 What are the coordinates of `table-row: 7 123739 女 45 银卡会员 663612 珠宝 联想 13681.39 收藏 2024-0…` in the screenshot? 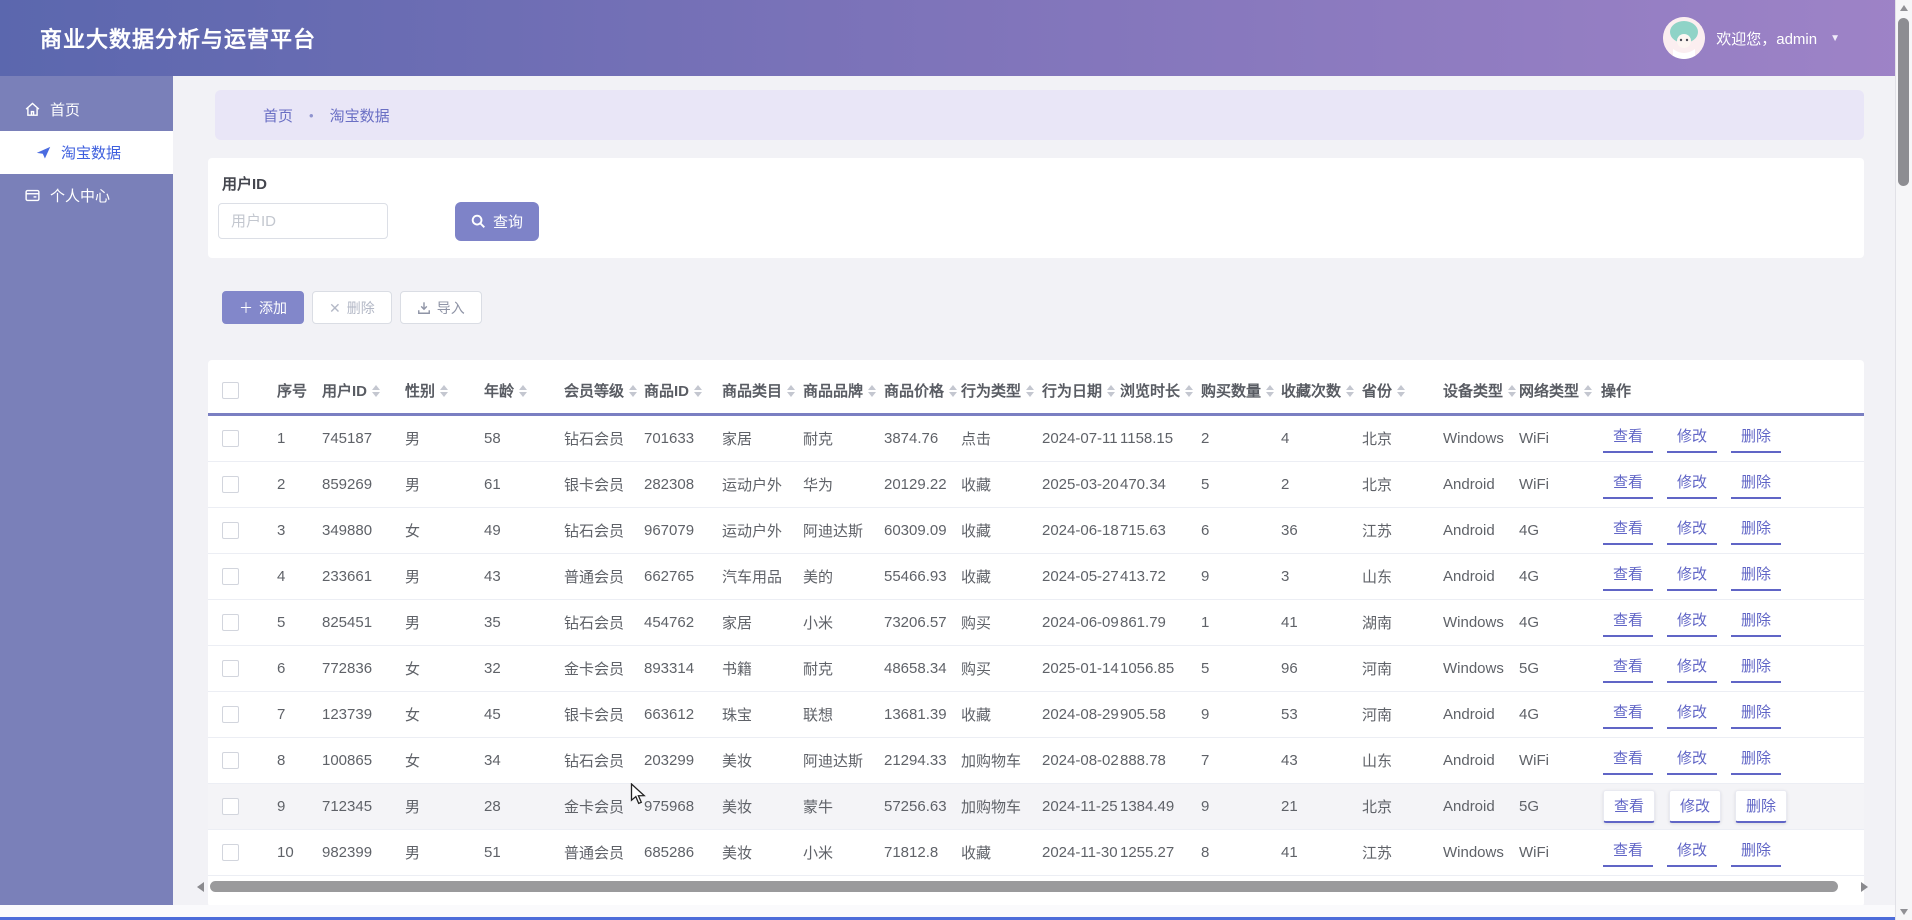 It's located at (1036, 714).